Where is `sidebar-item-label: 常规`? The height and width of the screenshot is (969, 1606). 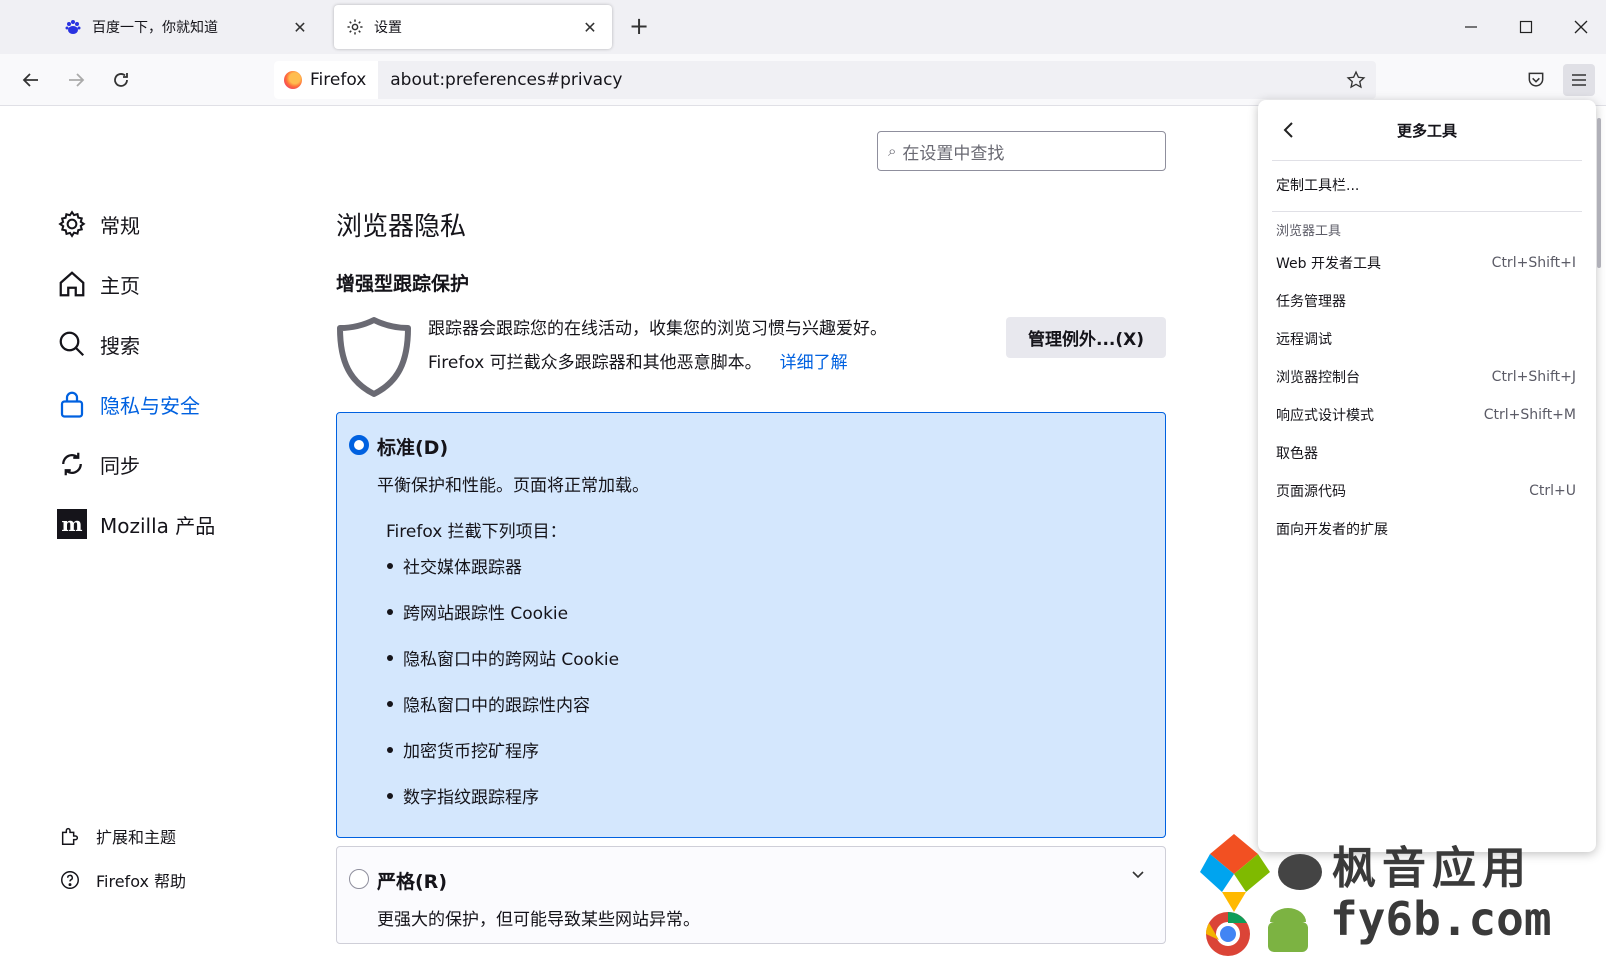 sidebar-item-label: 常规 is located at coordinates (120, 225).